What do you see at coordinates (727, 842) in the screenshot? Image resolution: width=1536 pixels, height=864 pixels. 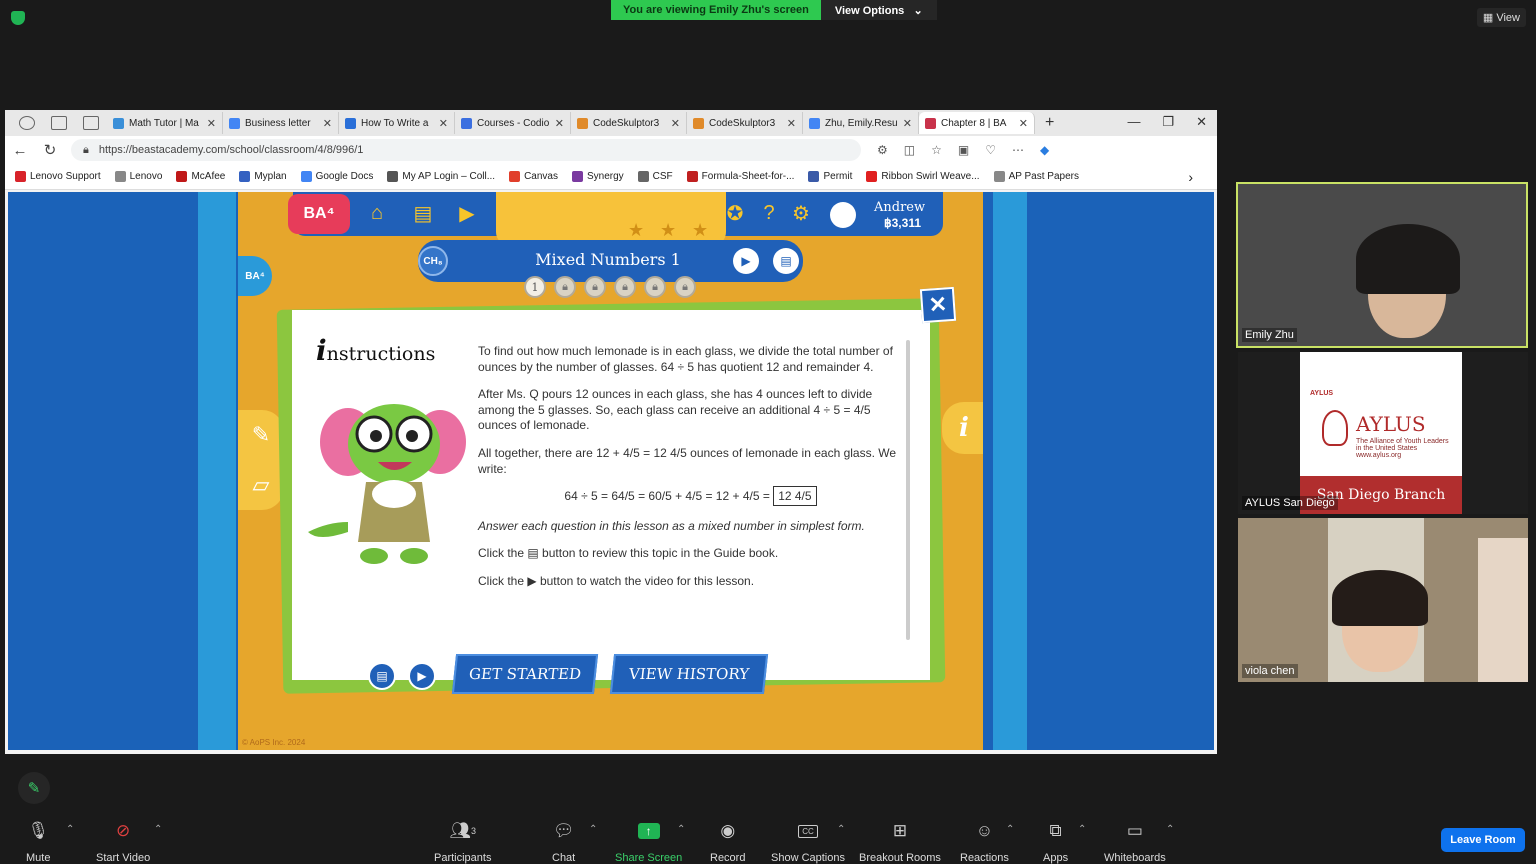 I see `record-button: ◉ Record` at bounding box center [727, 842].